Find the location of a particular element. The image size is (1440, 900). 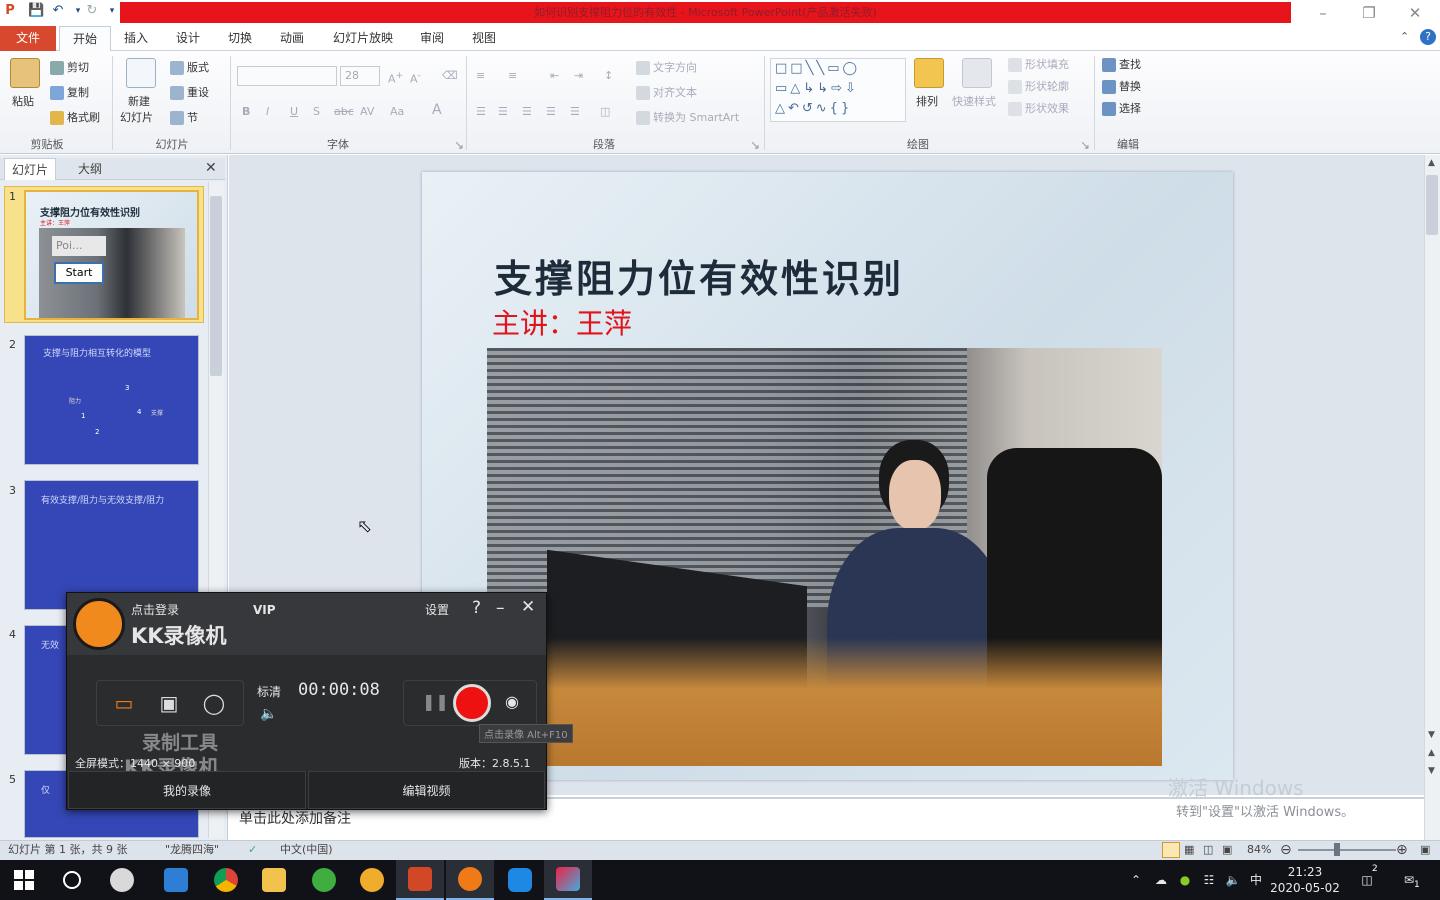

zoom-slider is located at coordinates (1347, 850).